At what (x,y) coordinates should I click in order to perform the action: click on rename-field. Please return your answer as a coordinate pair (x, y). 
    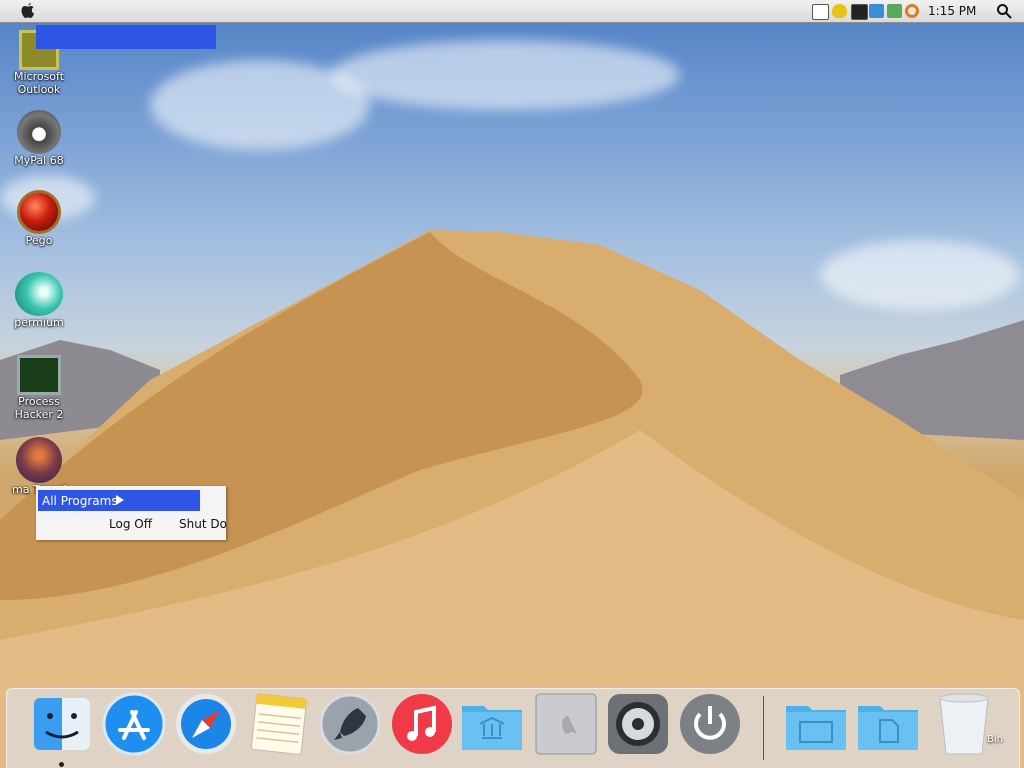
    Looking at the image, I should click on (126, 37).